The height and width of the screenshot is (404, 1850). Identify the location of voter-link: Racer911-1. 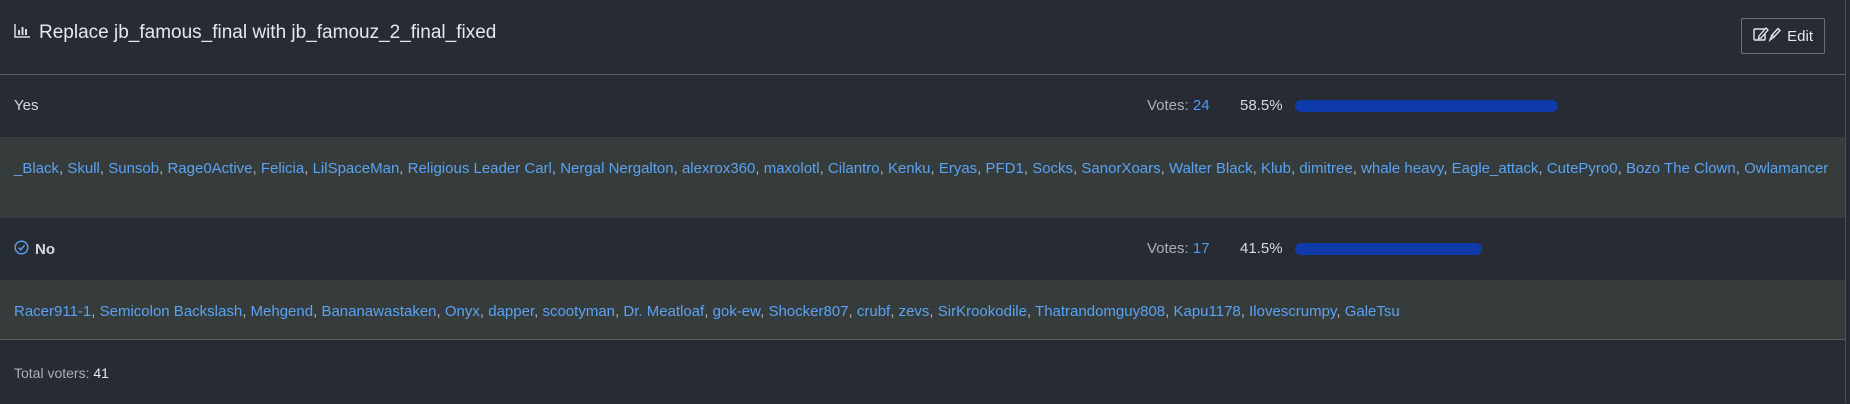
(52, 311).